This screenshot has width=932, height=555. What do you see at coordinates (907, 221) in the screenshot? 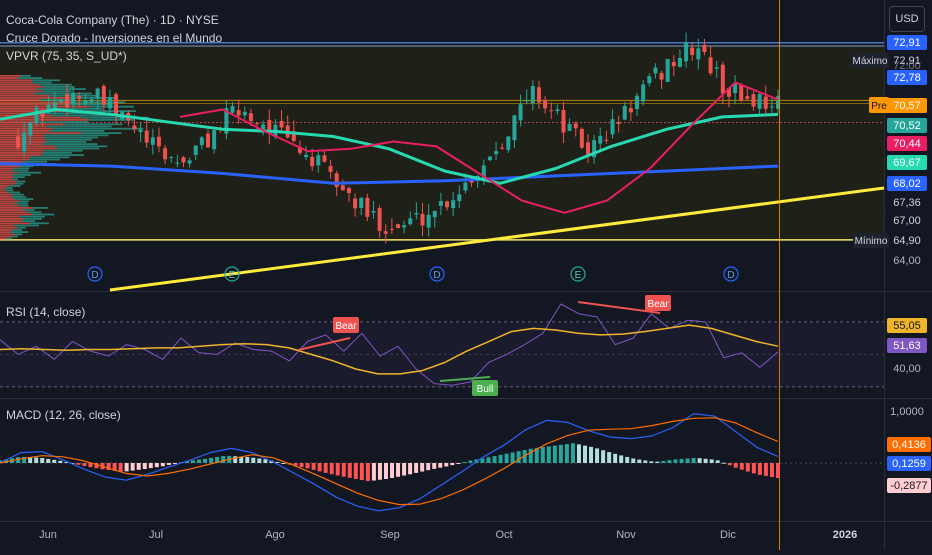
I see `price-label: 67,00` at bounding box center [907, 221].